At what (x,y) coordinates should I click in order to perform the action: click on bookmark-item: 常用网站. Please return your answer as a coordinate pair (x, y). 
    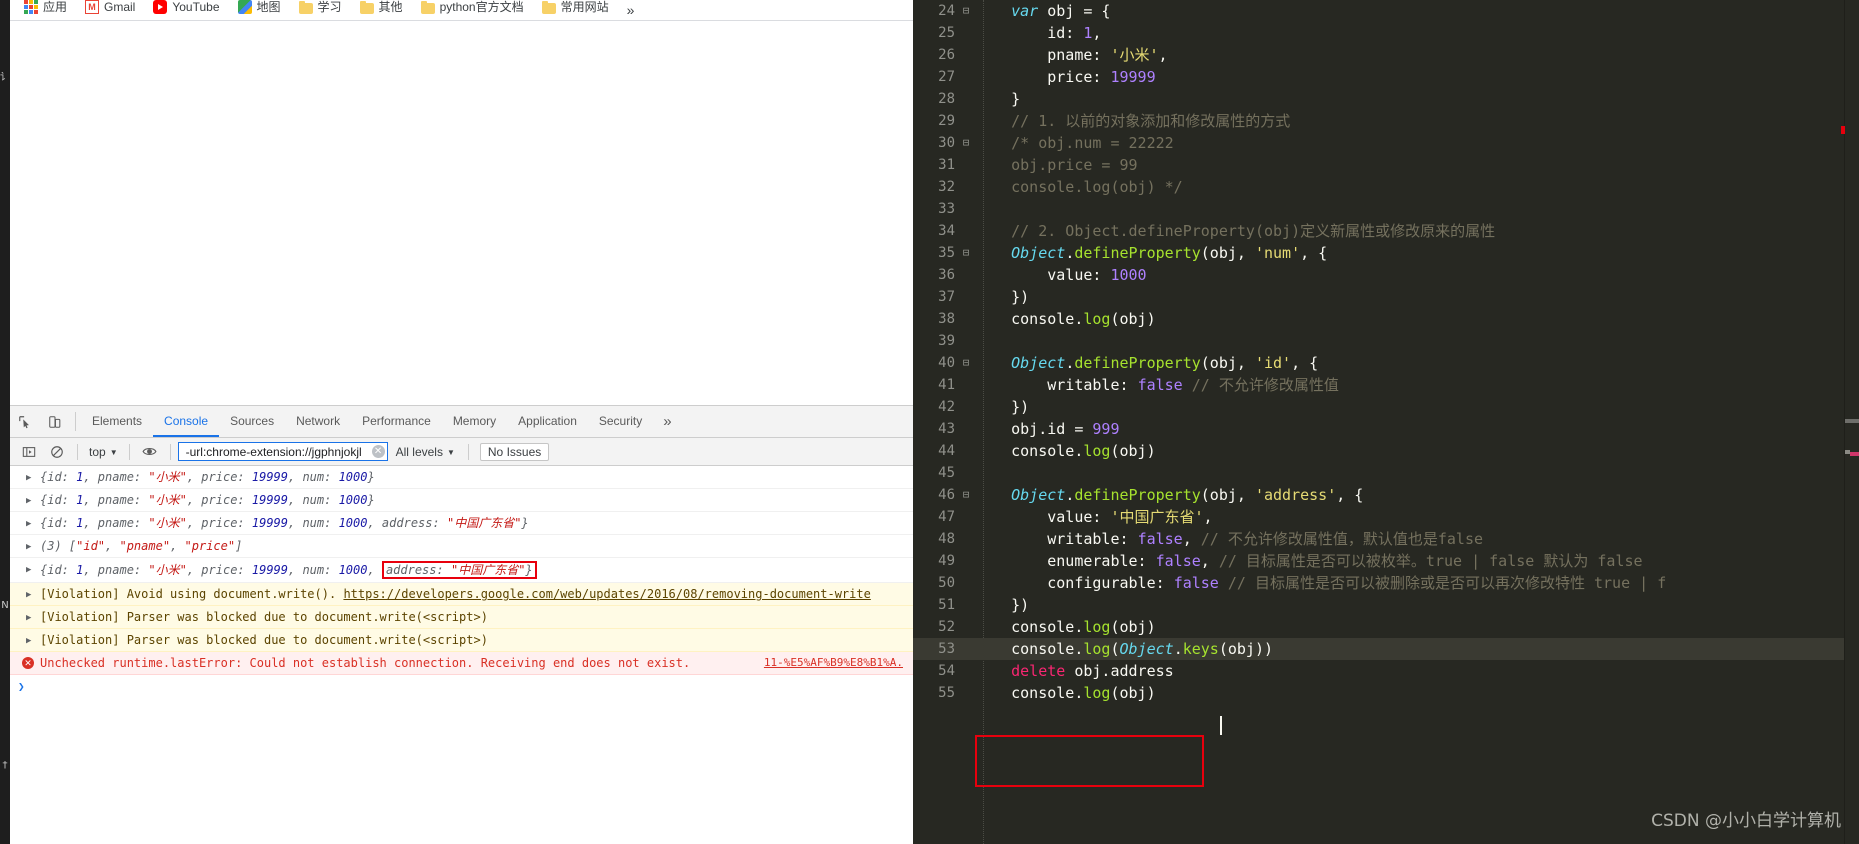
    Looking at the image, I should click on (579, 8).